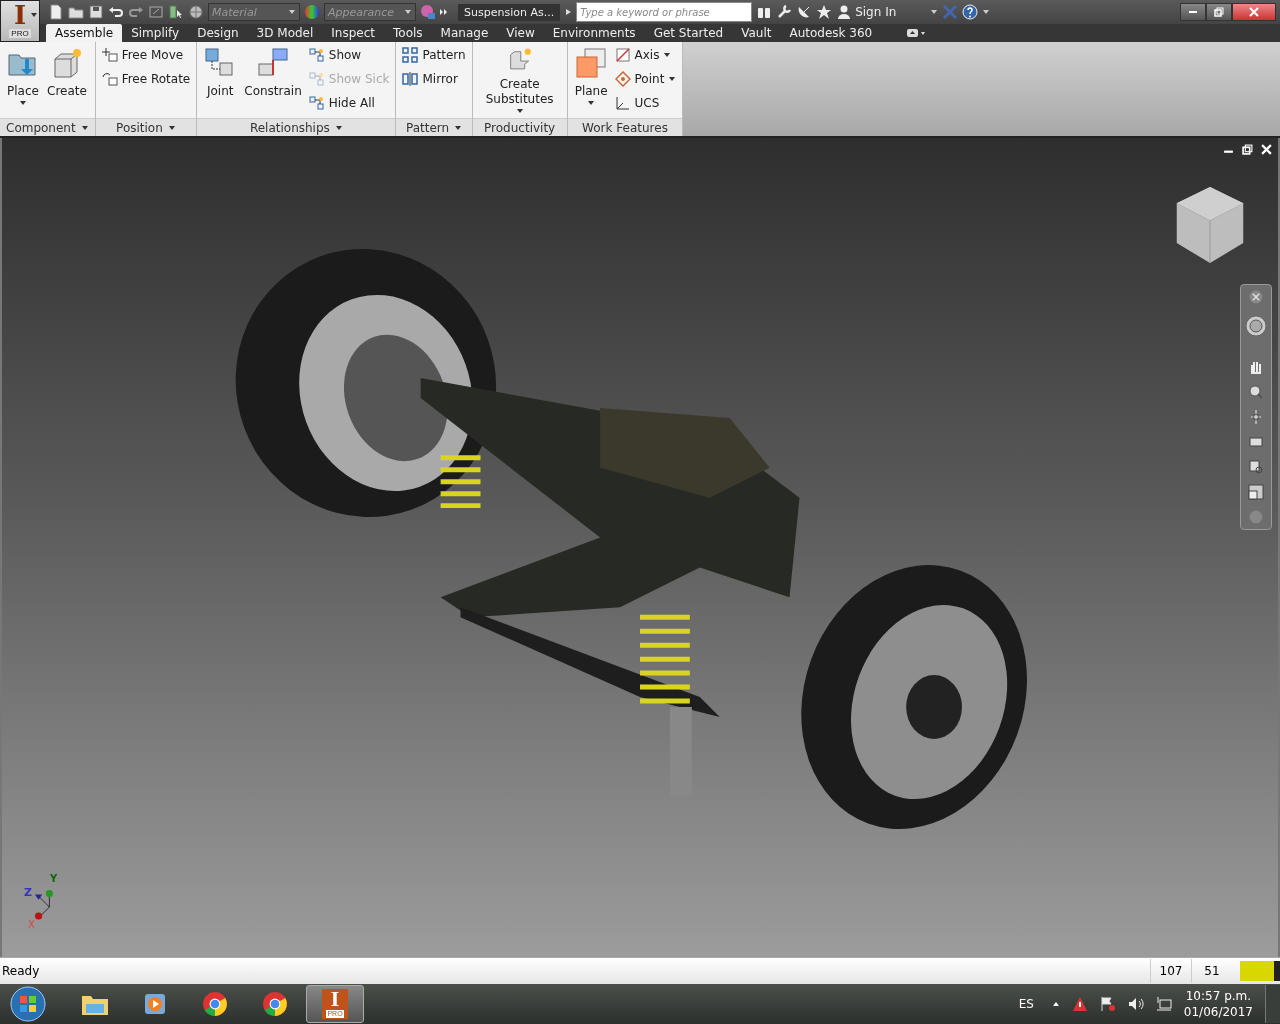  Describe the element at coordinates (146, 127) in the screenshot. I see `panel-title: Position` at that location.